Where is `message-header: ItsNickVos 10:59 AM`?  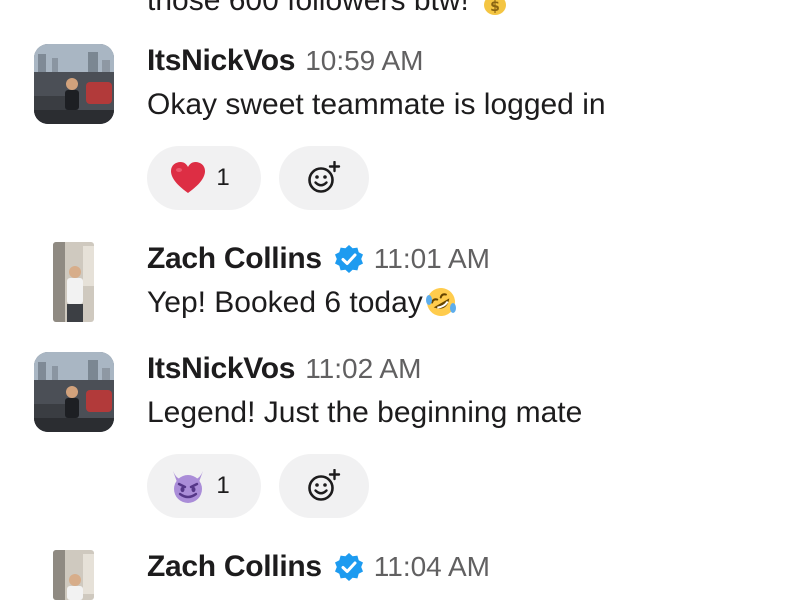
message-header: ItsNickVos 10:59 AM is located at coordinates (285, 61).